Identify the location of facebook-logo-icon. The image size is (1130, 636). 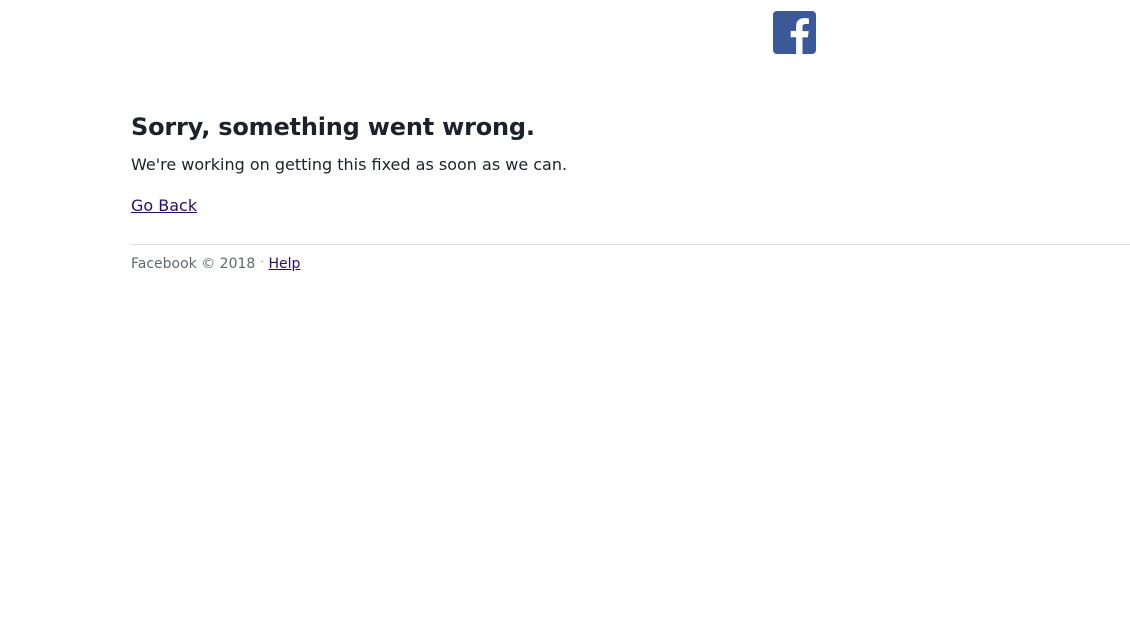
(794, 32).